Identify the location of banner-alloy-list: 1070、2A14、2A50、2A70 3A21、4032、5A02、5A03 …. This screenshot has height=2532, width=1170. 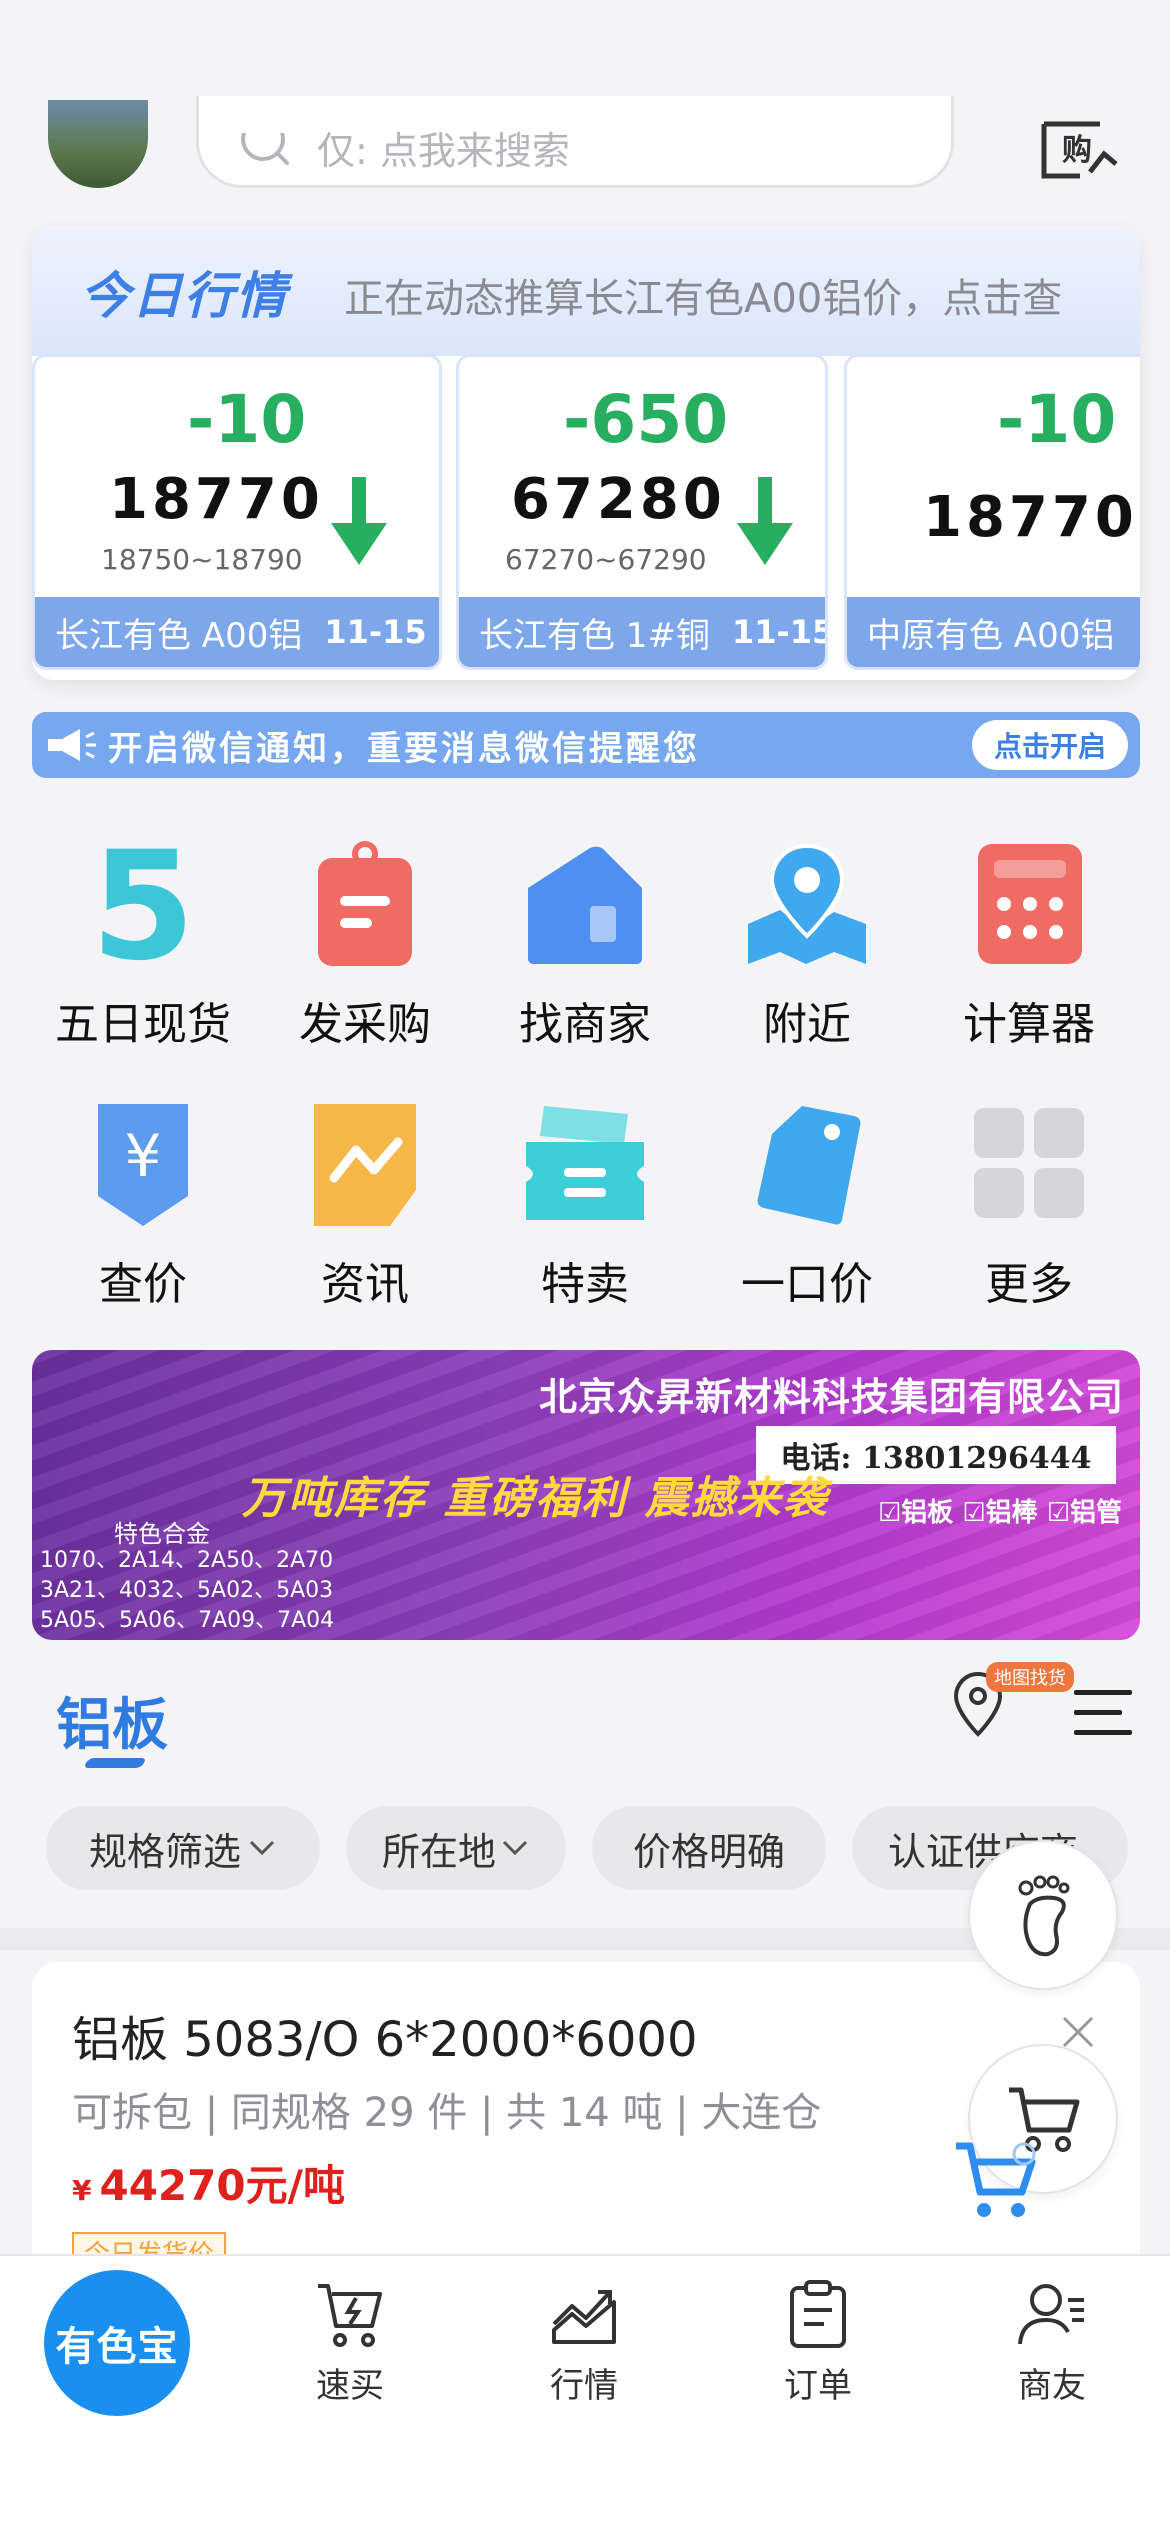
(187, 1591).